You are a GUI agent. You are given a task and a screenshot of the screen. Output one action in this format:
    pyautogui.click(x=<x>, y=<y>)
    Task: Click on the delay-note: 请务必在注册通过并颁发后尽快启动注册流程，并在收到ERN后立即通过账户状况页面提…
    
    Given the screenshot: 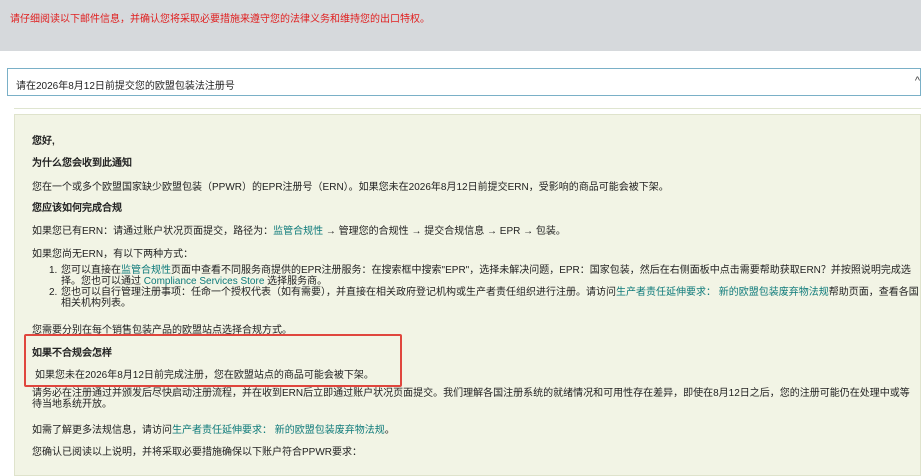 What is the action you would take?
    pyautogui.click(x=471, y=399)
    